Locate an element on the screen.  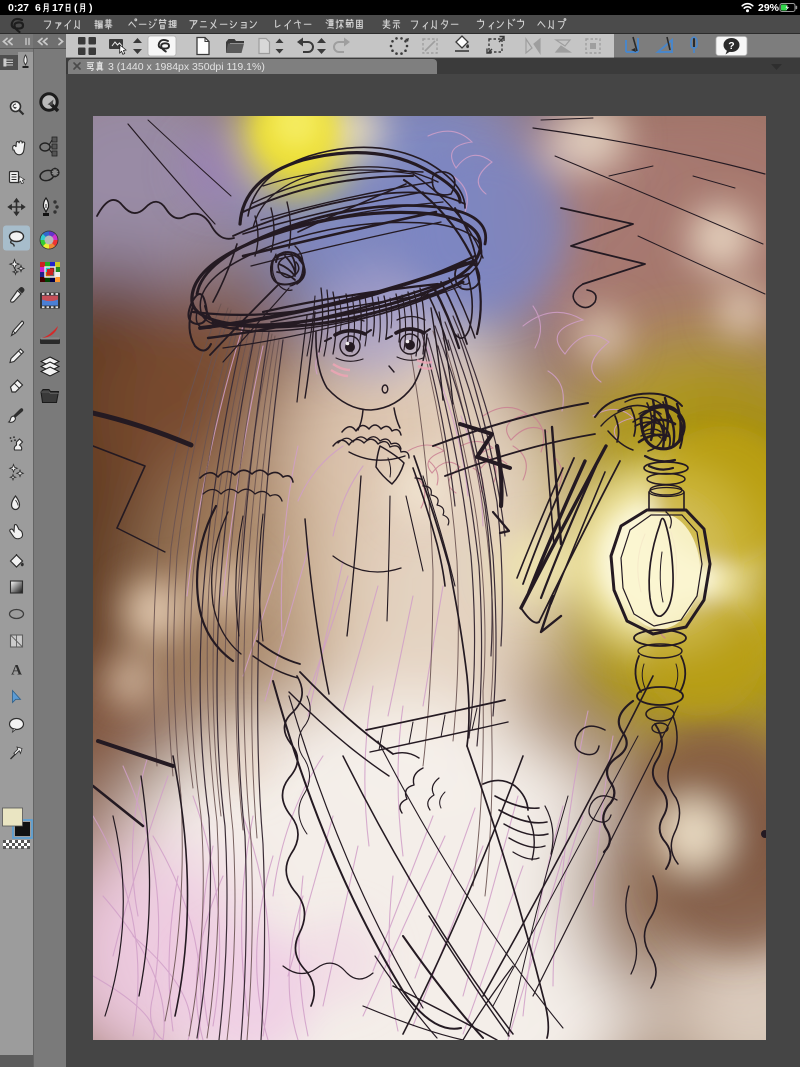
svg-text: 0:27 is located at coordinates (18, 8).